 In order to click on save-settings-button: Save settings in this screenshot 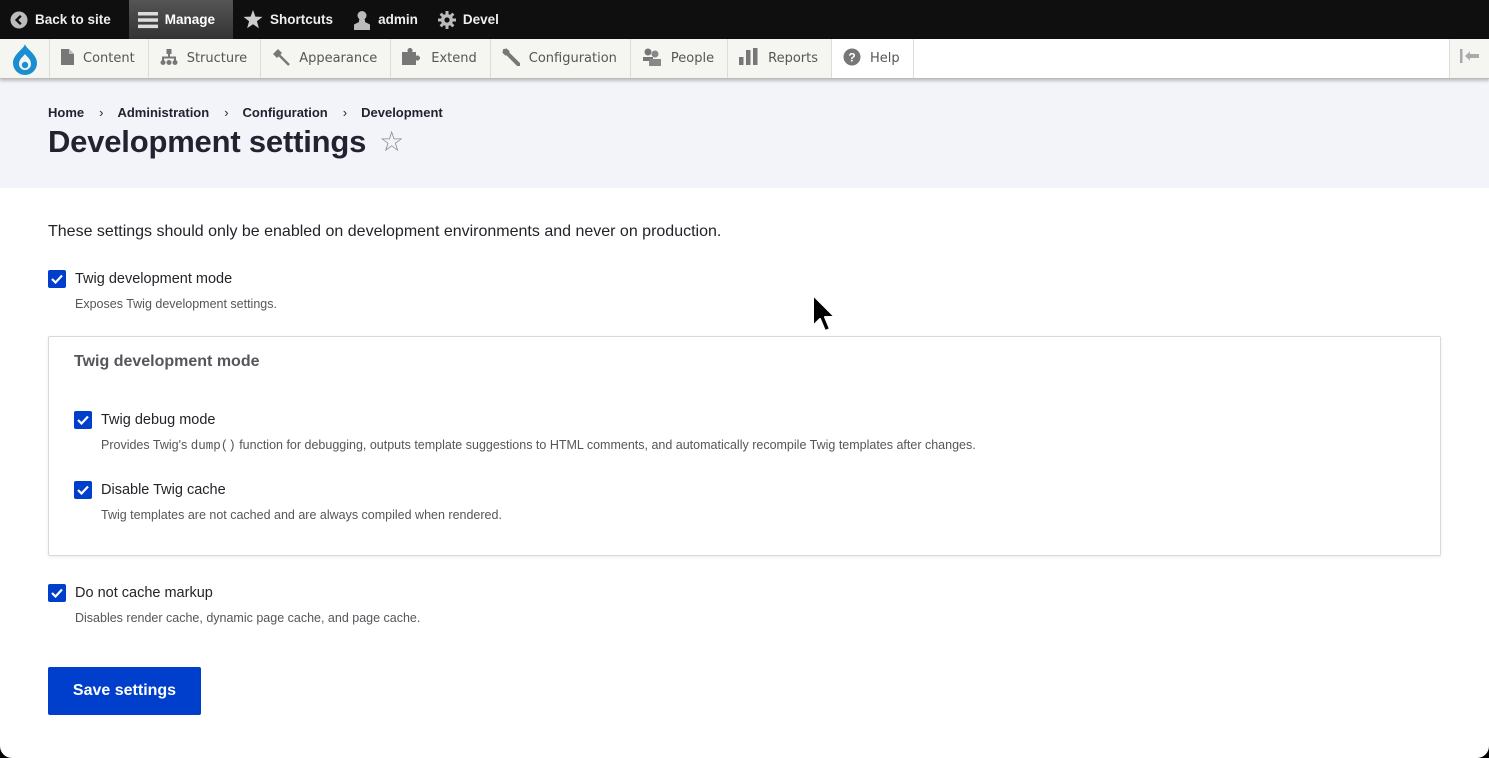, I will do `click(124, 691)`.